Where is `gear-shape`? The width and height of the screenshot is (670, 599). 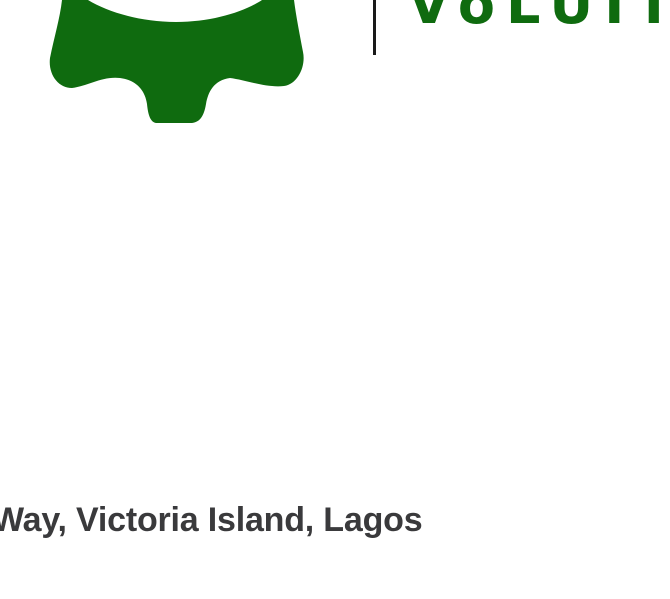
gear-shape is located at coordinates (176, 61).